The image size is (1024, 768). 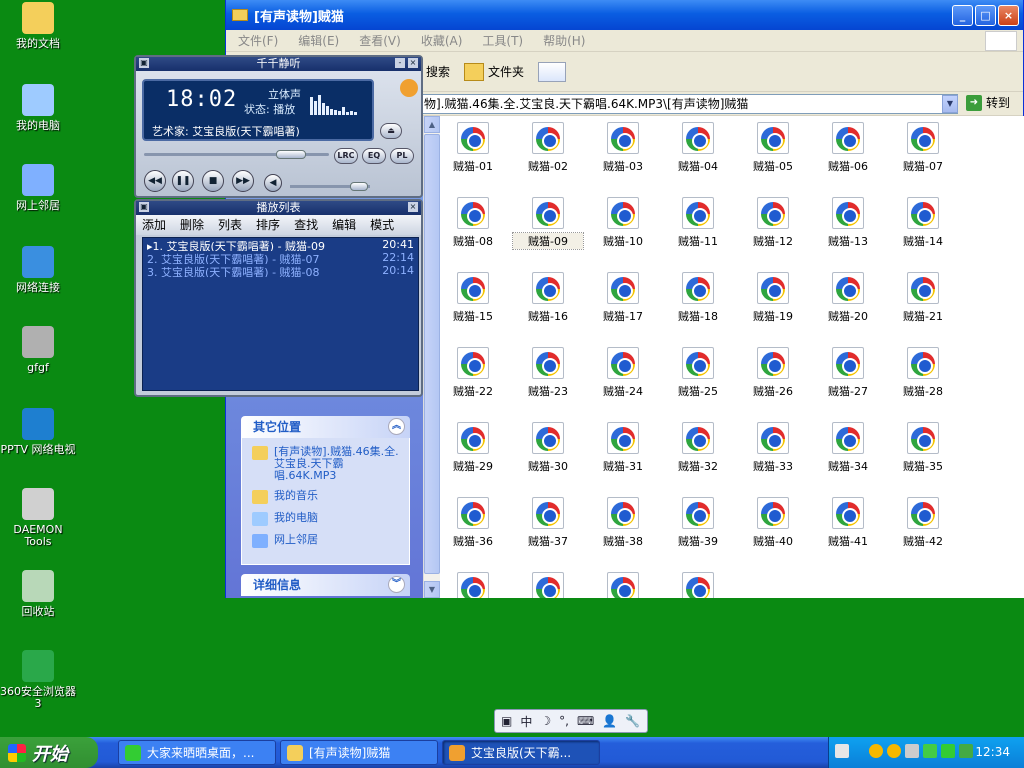 What do you see at coordinates (325, 427) in the screenshot?
I see `other-places-header: 其它位置 ︽` at bounding box center [325, 427].